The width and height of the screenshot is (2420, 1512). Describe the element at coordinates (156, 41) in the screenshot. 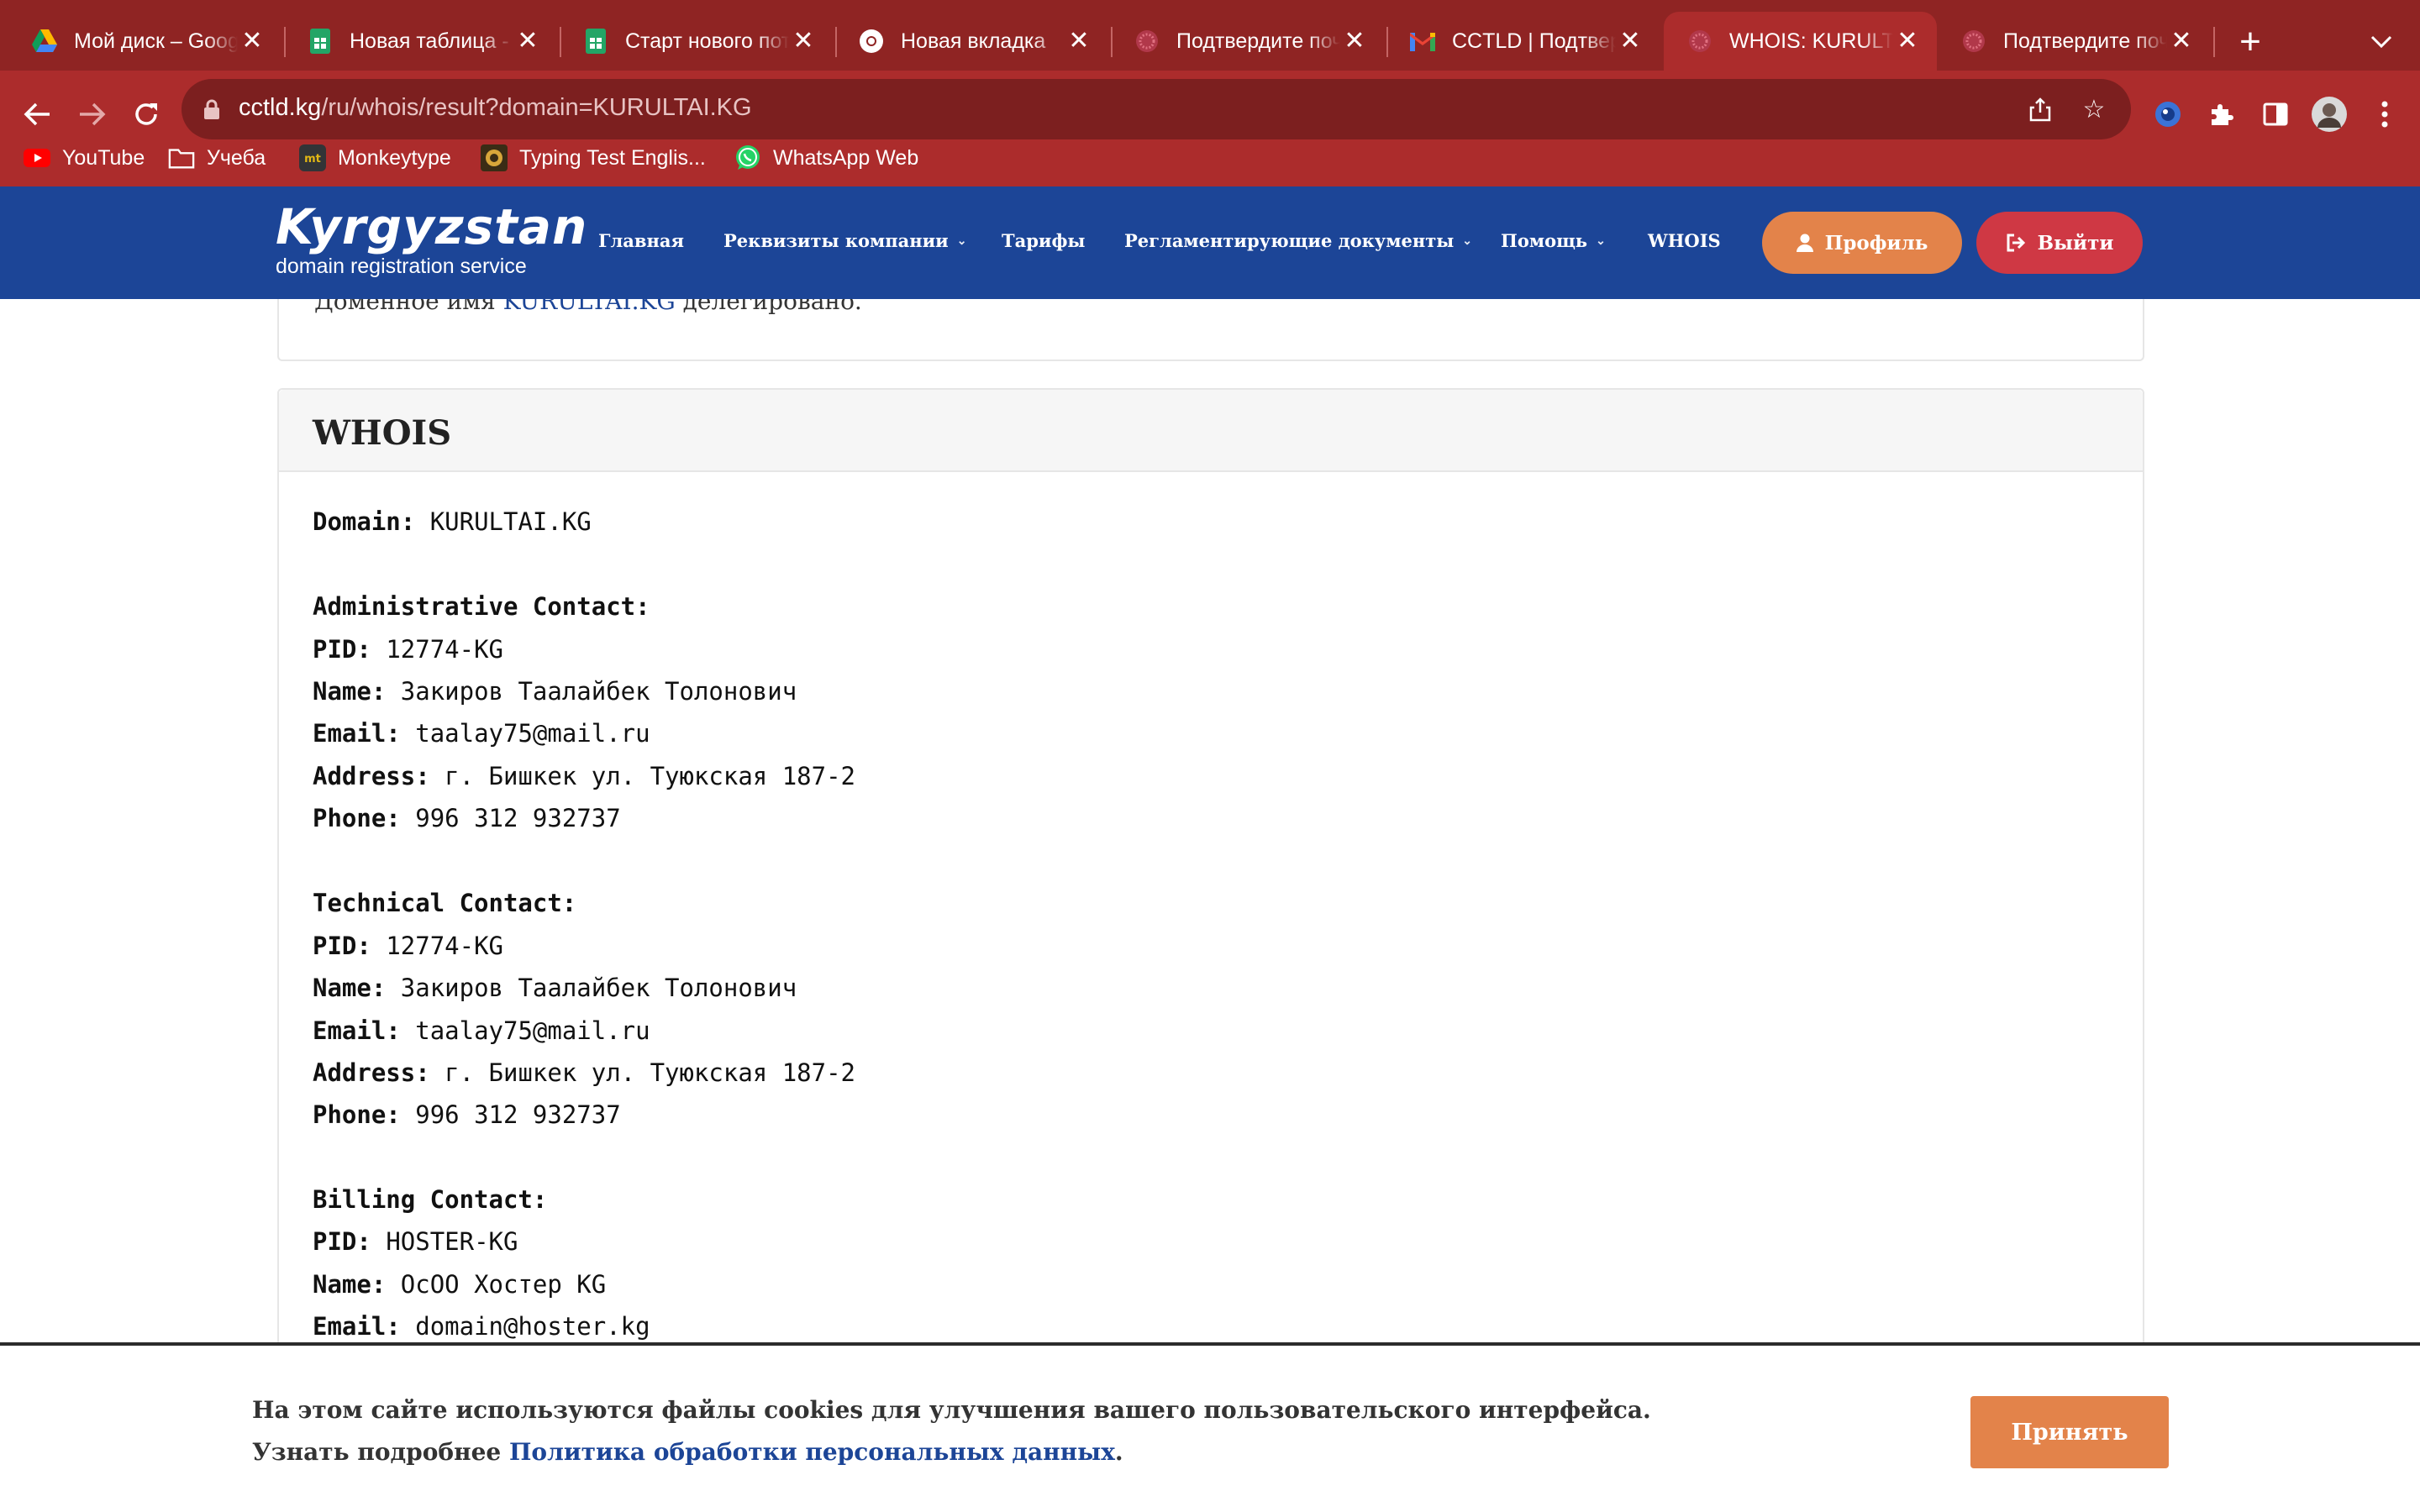

I see `tab-title: Мой диск – Google Диск` at that location.